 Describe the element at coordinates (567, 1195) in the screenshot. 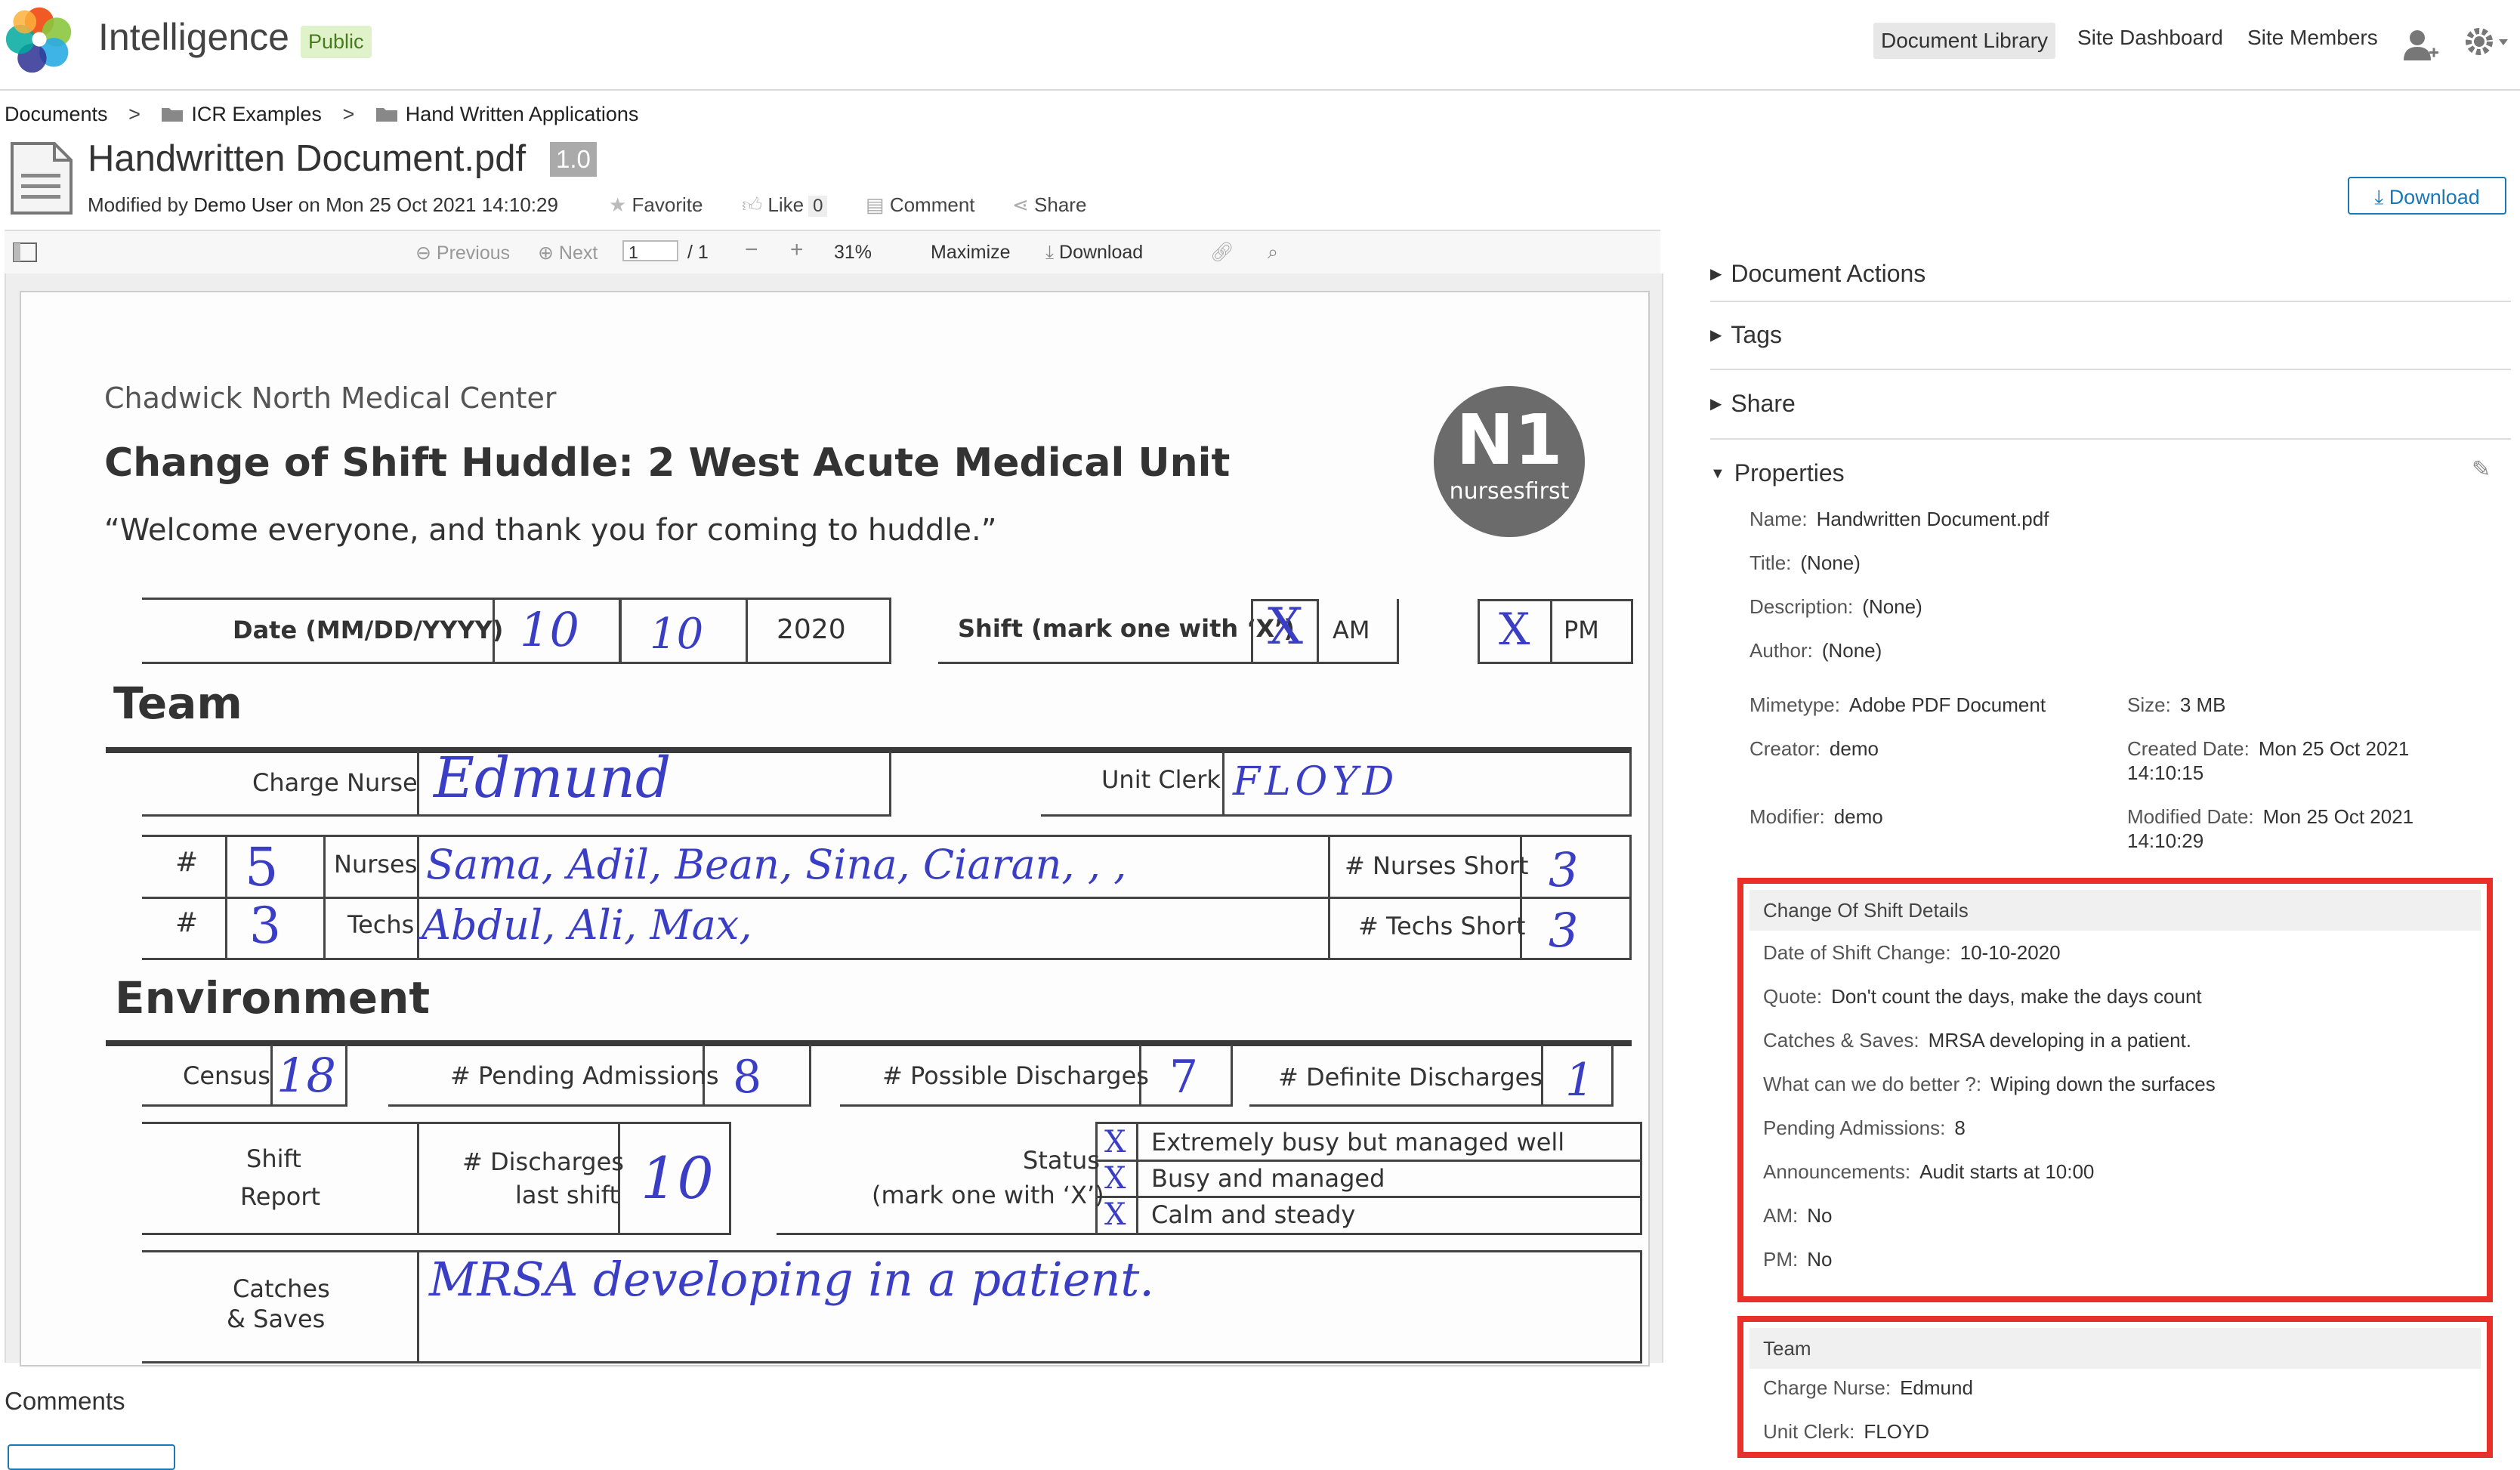

I see `discharges-label-2: last shift` at that location.